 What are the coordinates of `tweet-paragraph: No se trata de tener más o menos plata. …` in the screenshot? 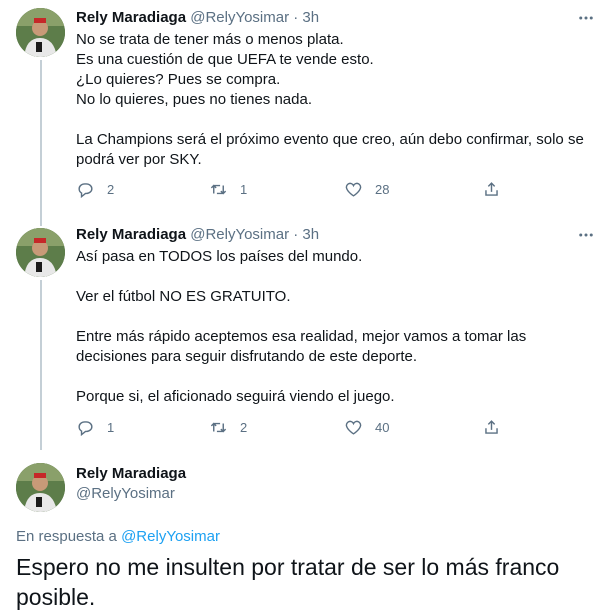 It's located at (225, 69).